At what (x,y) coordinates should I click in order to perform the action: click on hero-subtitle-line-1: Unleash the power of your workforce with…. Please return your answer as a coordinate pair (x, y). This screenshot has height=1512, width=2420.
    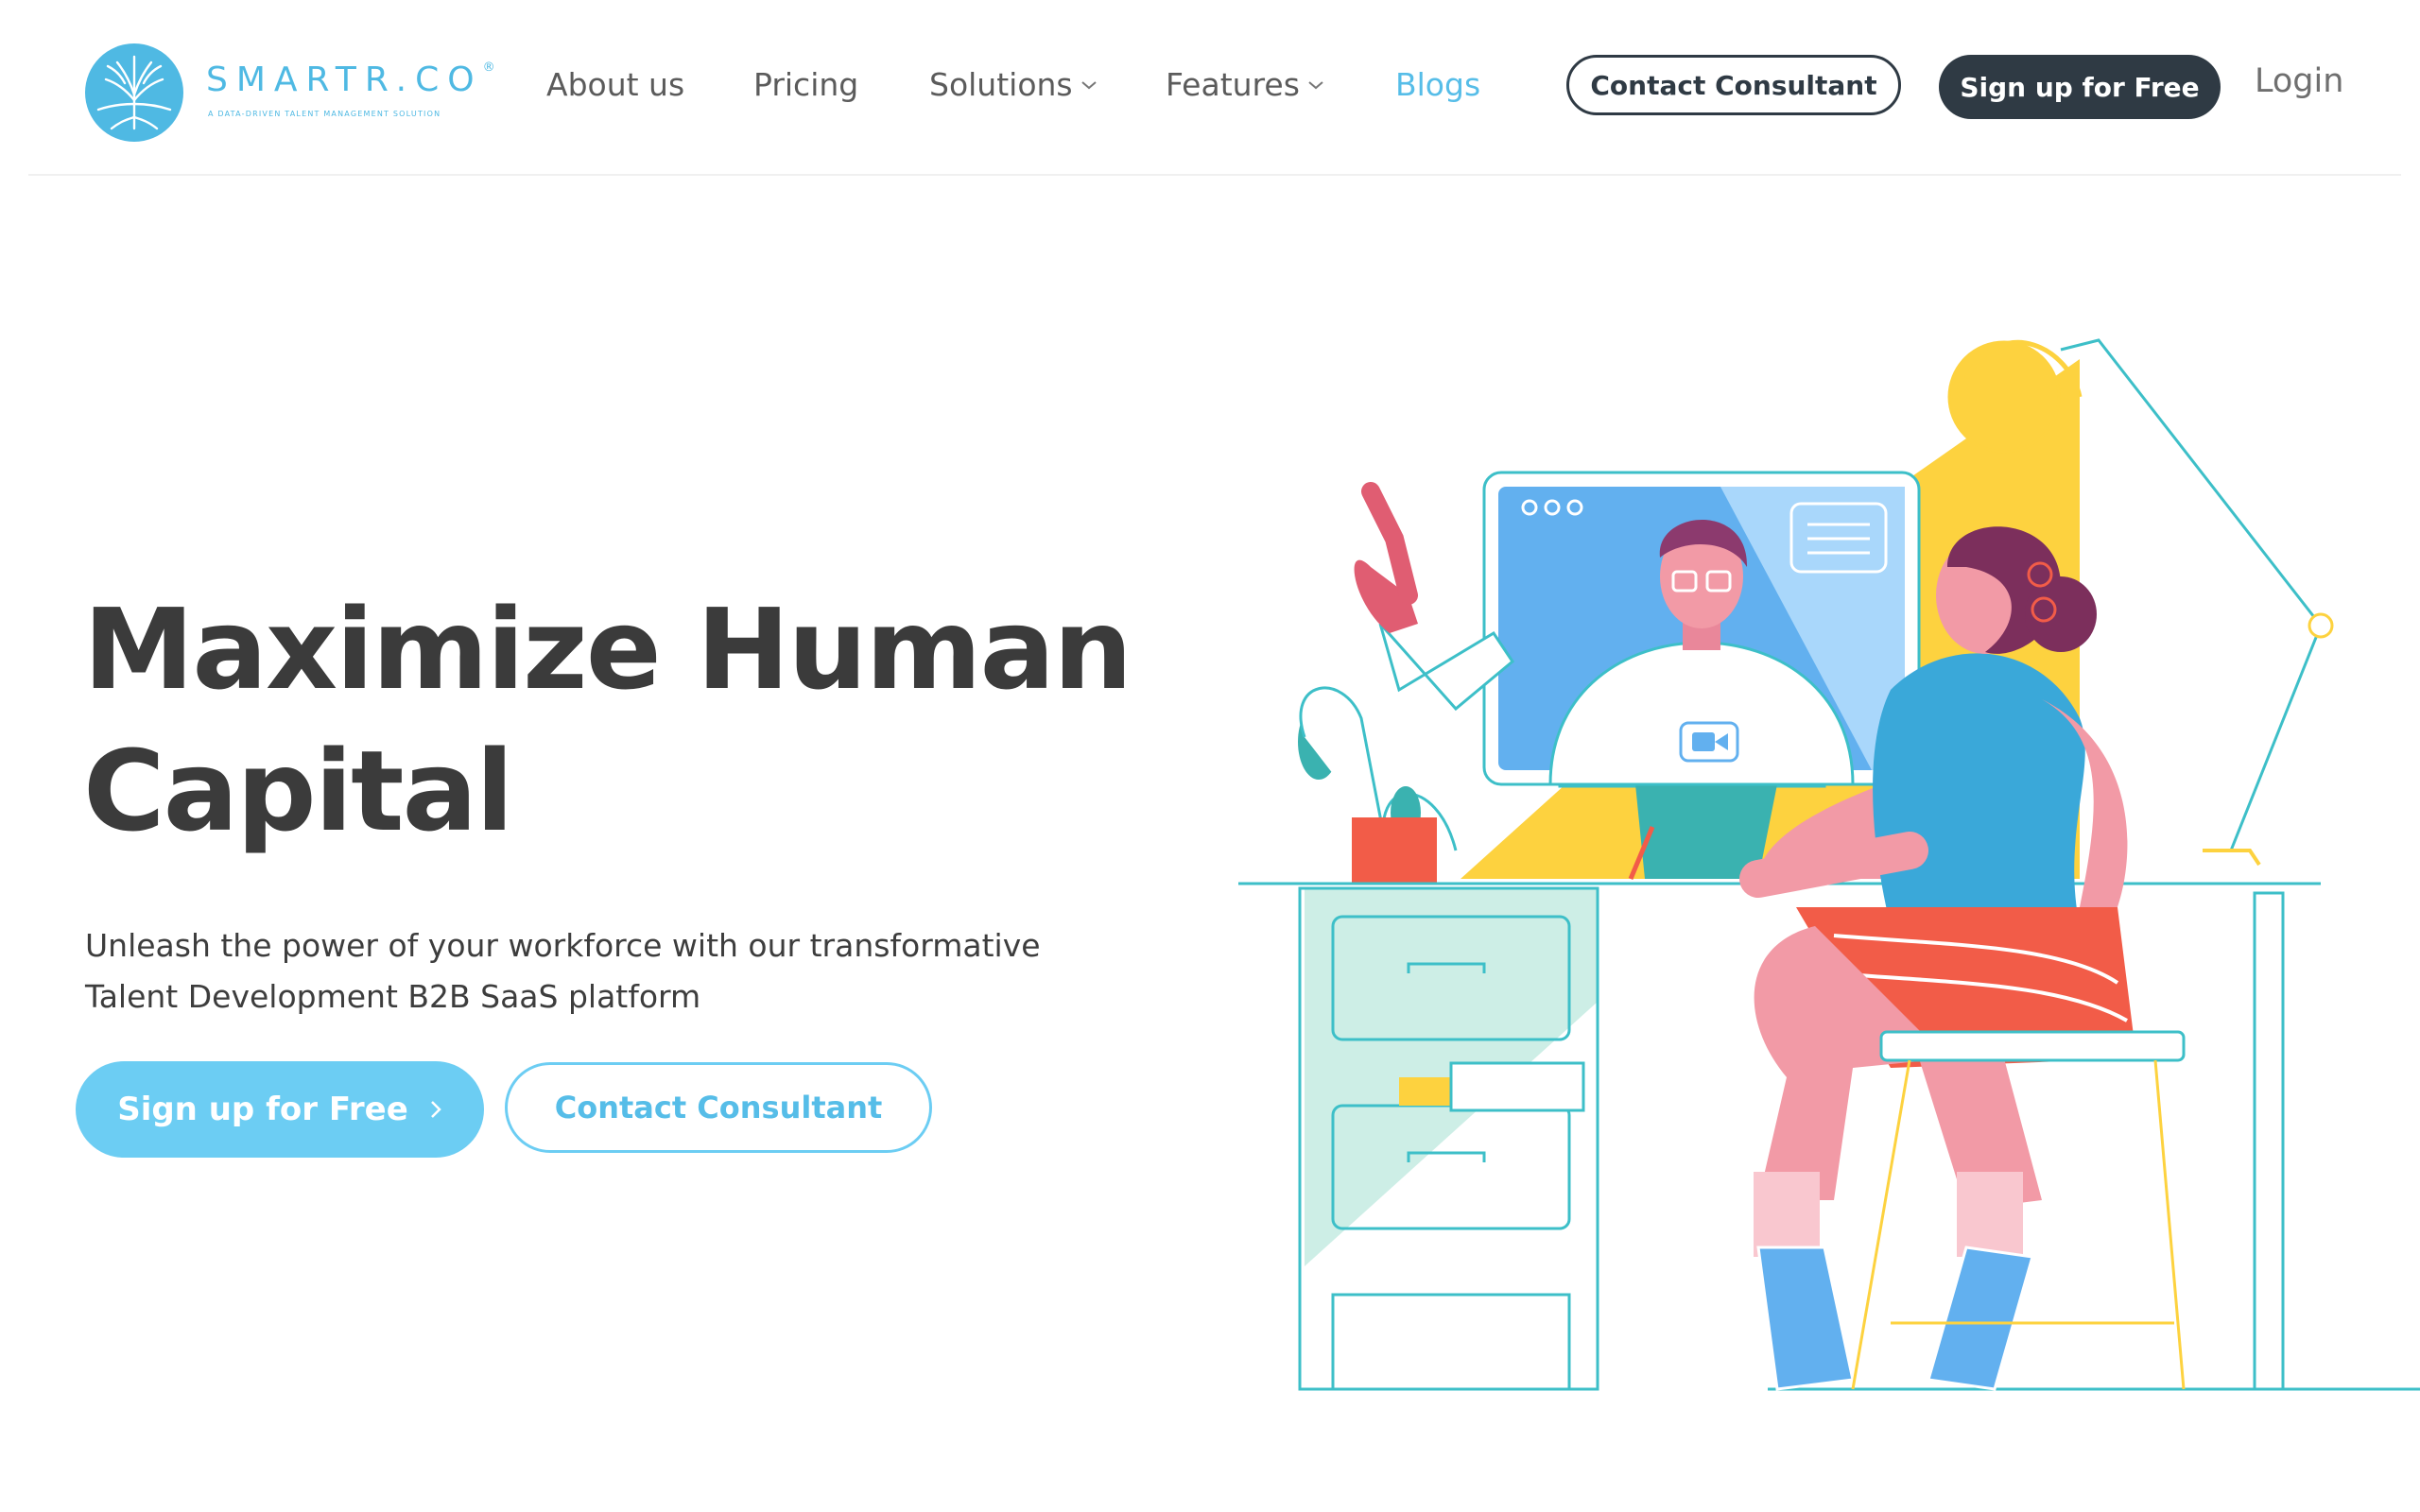
    Looking at the image, I should click on (563, 945).